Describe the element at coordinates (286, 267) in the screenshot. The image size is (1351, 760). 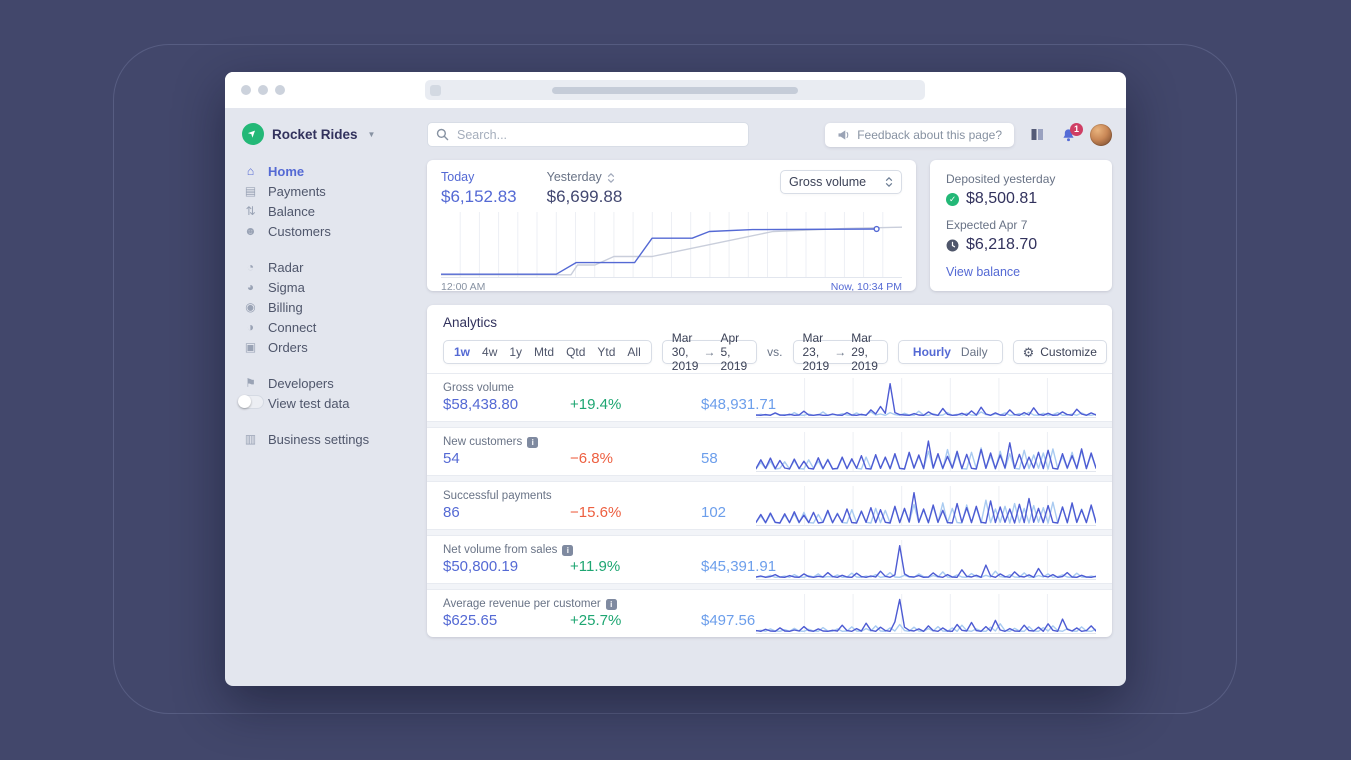
I see `sidebar-item-label: Radar` at that location.